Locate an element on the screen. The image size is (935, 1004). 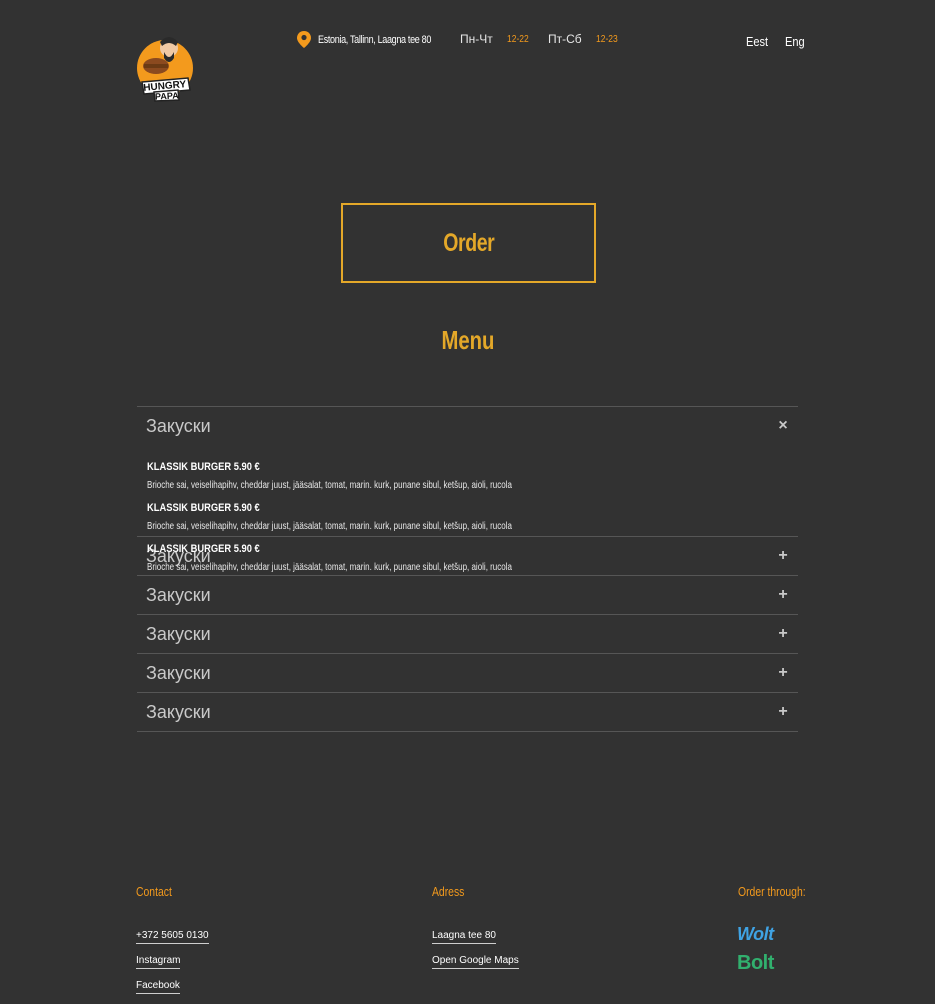
google-maps-link-text: Open Google Maps is located at coordinates (475, 960).